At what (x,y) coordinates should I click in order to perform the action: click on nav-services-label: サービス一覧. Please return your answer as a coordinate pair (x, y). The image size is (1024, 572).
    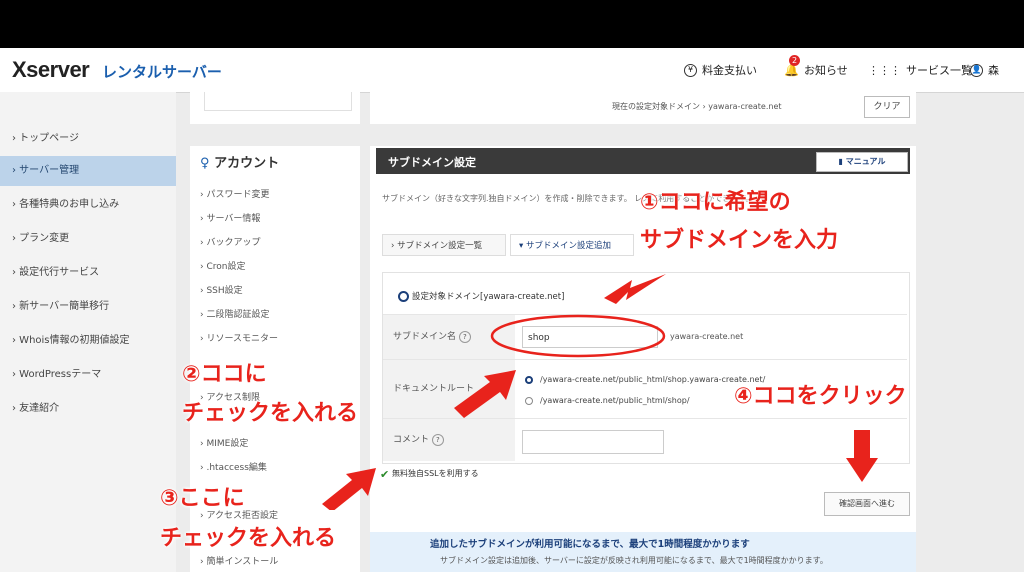
    Looking at the image, I should click on (939, 70).